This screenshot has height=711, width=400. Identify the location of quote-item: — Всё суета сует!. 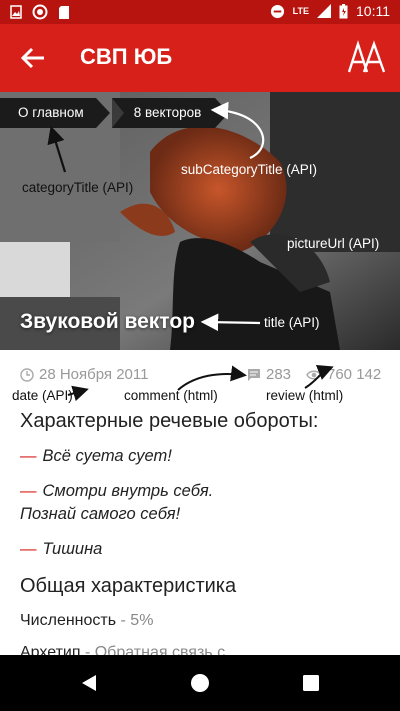
(96, 456).